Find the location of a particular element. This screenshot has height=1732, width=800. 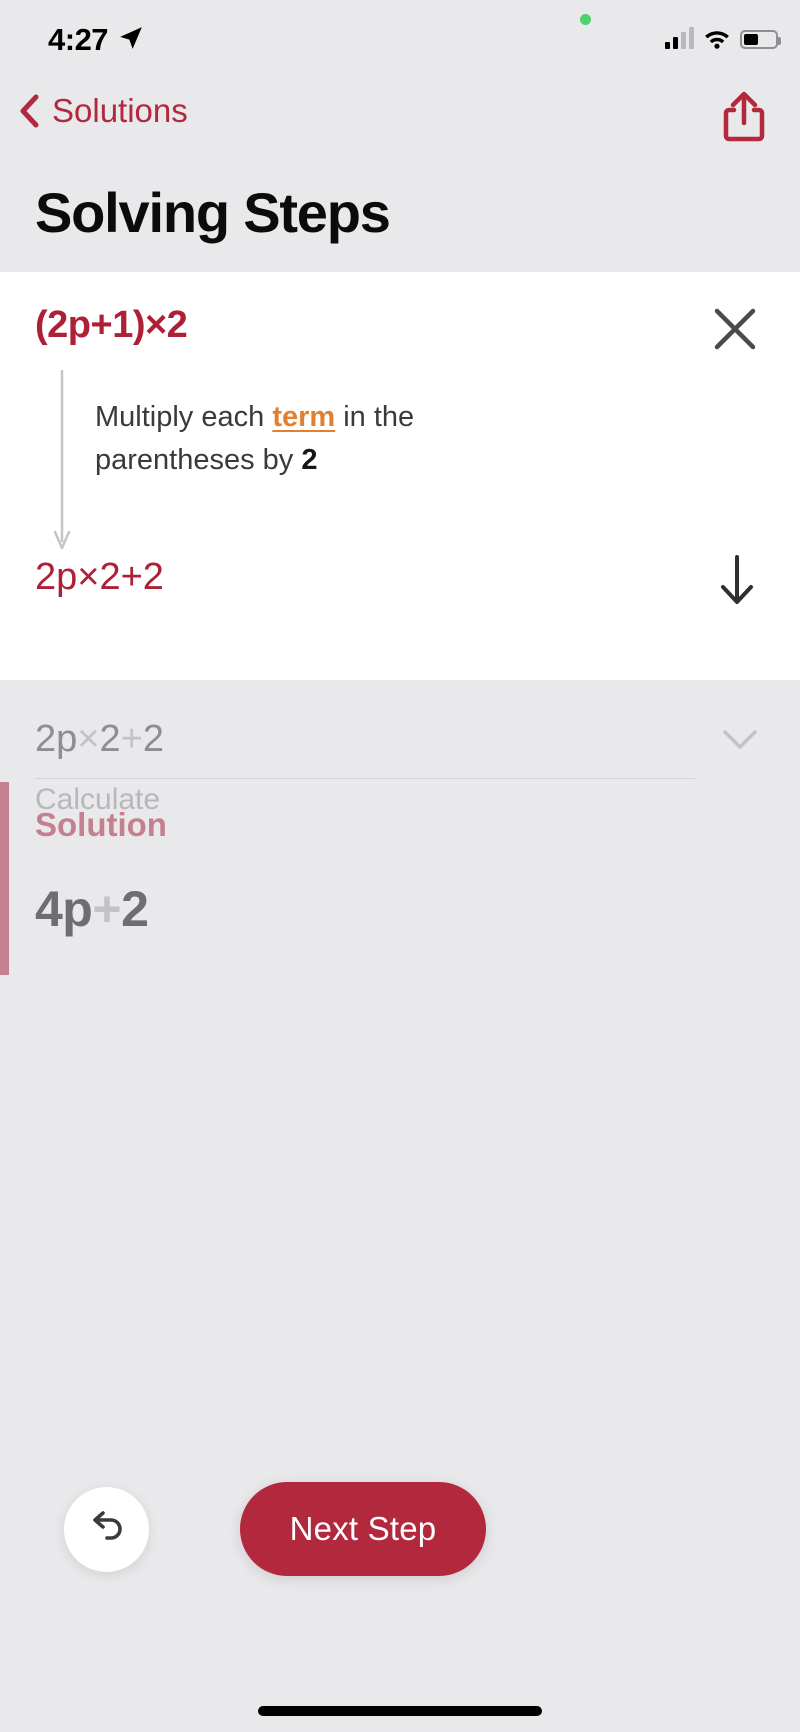

close-x-icon is located at coordinates (735, 329).